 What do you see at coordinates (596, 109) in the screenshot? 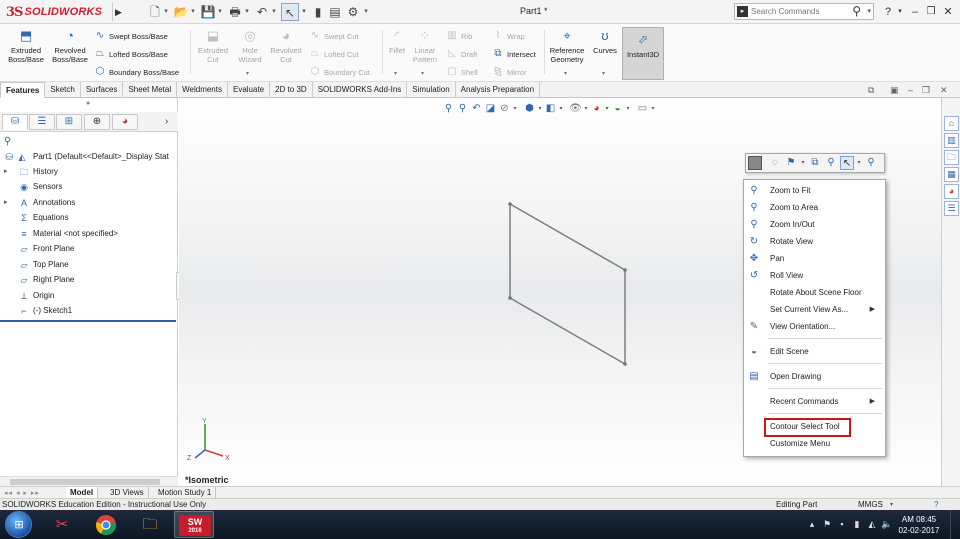
I see `edit-appearance-icon: ◕` at bounding box center [596, 109].